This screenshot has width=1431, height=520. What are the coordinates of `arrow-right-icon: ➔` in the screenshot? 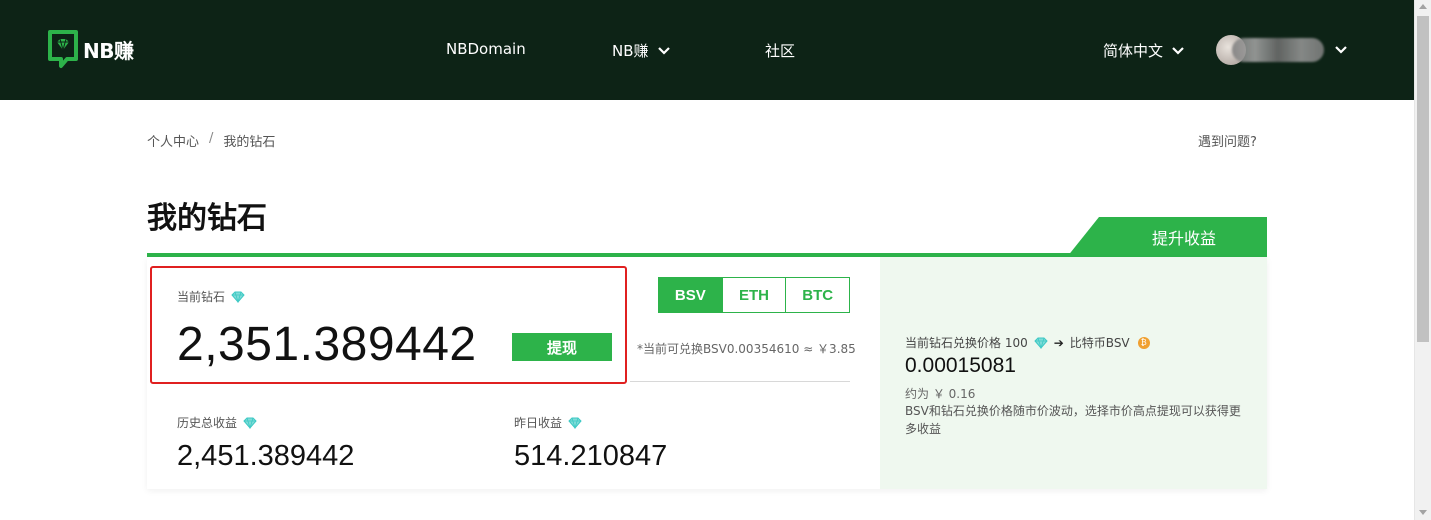 It's located at (1058, 342).